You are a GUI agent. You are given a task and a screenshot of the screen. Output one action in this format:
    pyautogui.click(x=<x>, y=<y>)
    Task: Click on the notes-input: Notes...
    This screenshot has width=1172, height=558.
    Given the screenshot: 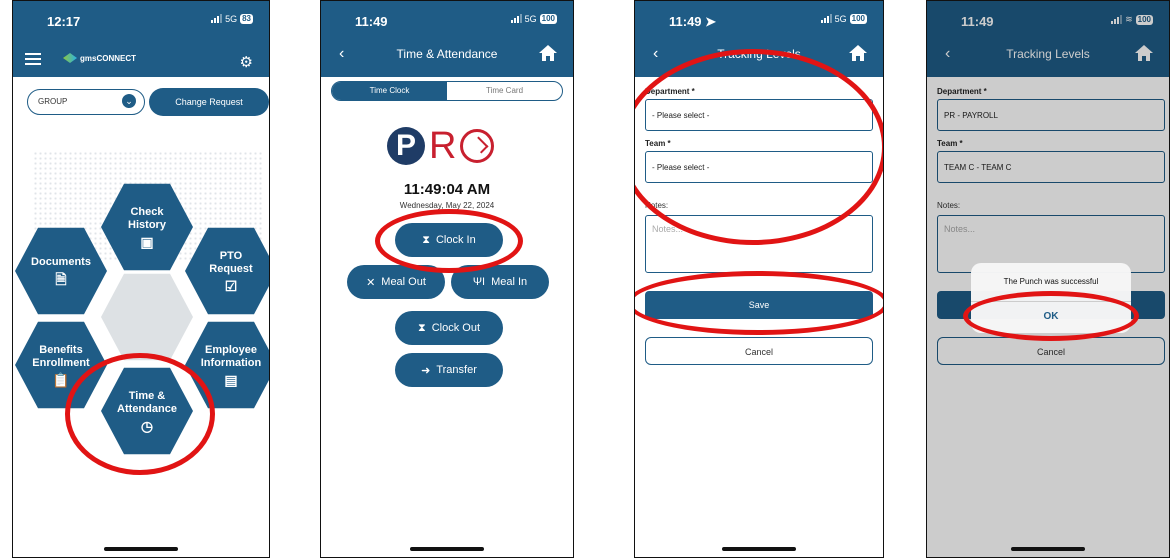 What is the action you would take?
    pyautogui.click(x=759, y=244)
    